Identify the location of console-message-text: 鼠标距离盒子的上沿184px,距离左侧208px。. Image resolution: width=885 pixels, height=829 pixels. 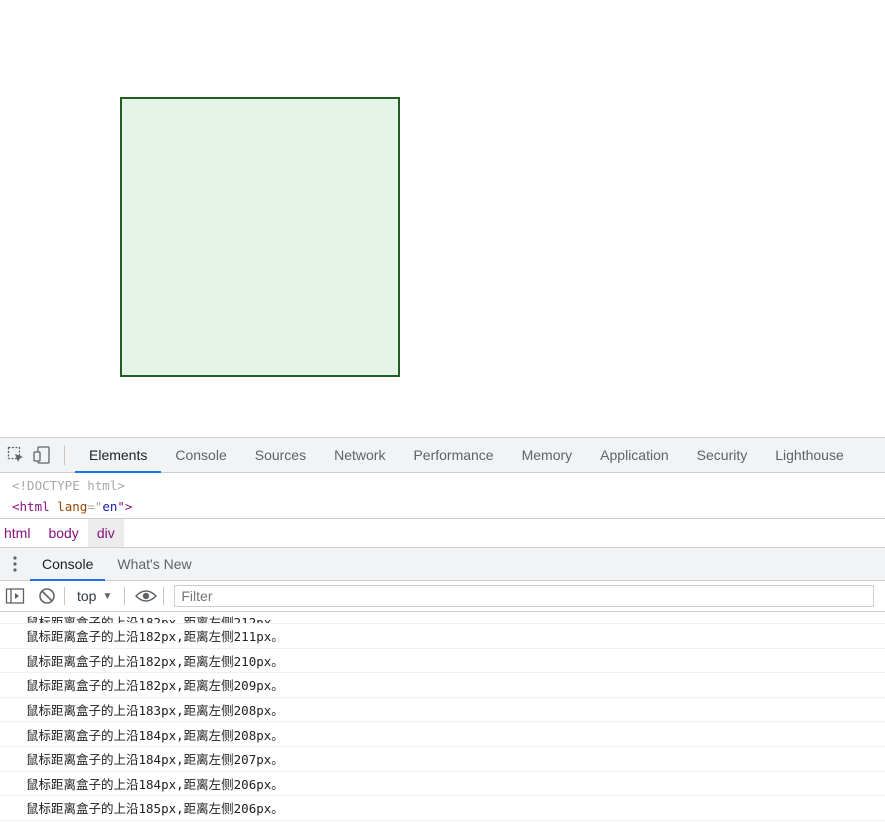
(155, 735).